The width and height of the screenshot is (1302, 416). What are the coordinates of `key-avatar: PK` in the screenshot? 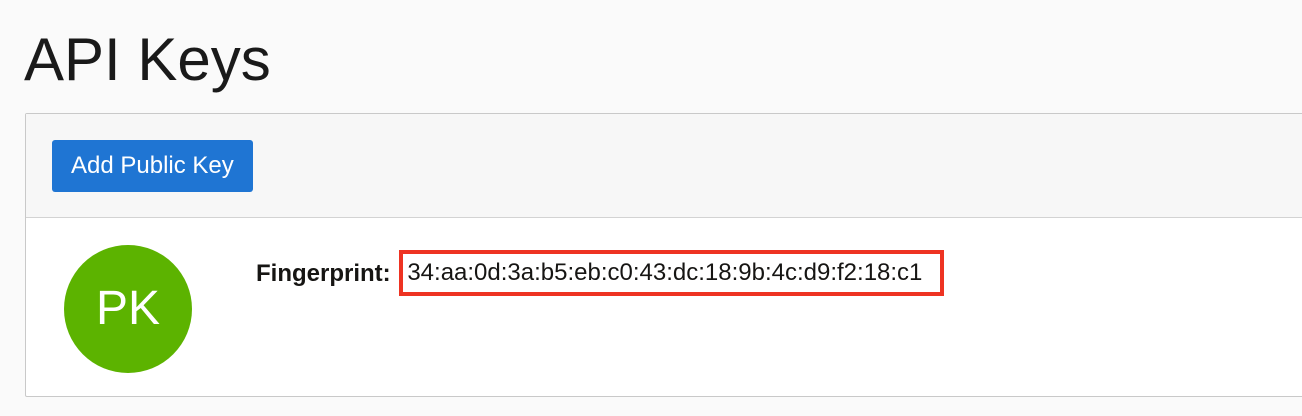 It's located at (128, 309).